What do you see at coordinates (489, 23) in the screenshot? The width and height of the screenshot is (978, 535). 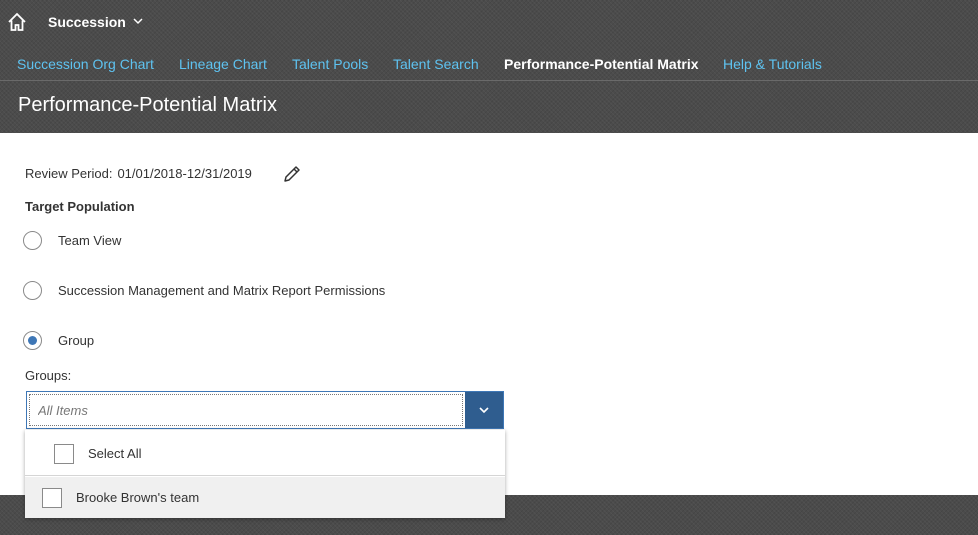 I see `shell-header: Succession` at bounding box center [489, 23].